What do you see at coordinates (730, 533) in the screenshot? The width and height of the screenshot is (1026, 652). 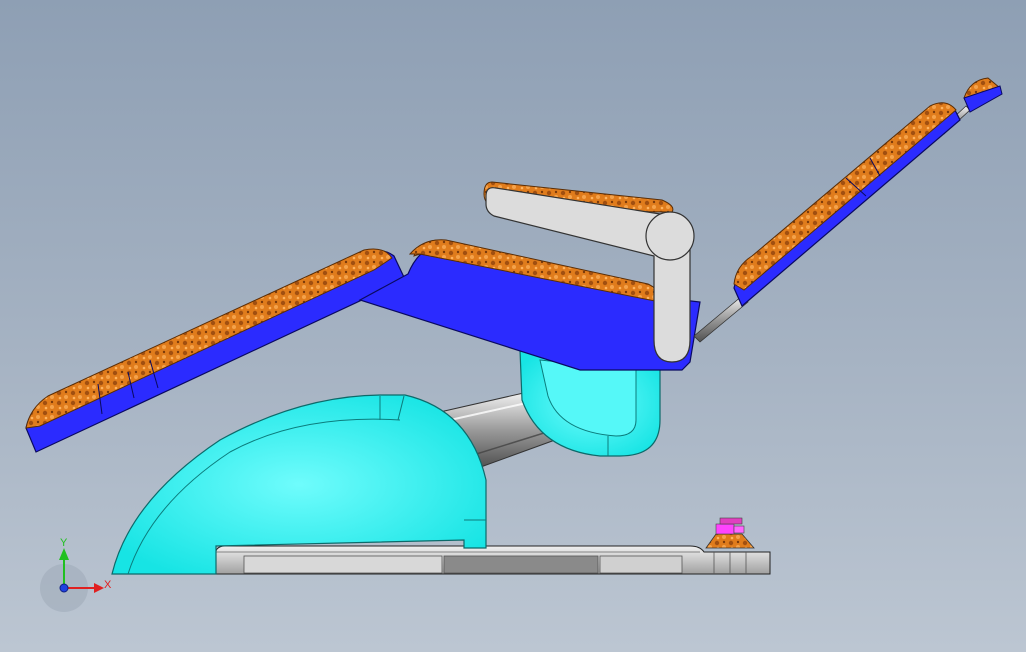 I see `foot-control` at bounding box center [730, 533].